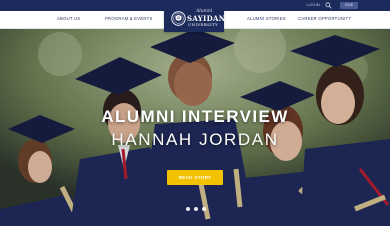 This screenshot has width=390, height=240. What do you see at coordinates (129, 18) in the screenshot?
I see `nav-item-program-events: PROGRAM & EVENTS` at bounding box center [129, 18].